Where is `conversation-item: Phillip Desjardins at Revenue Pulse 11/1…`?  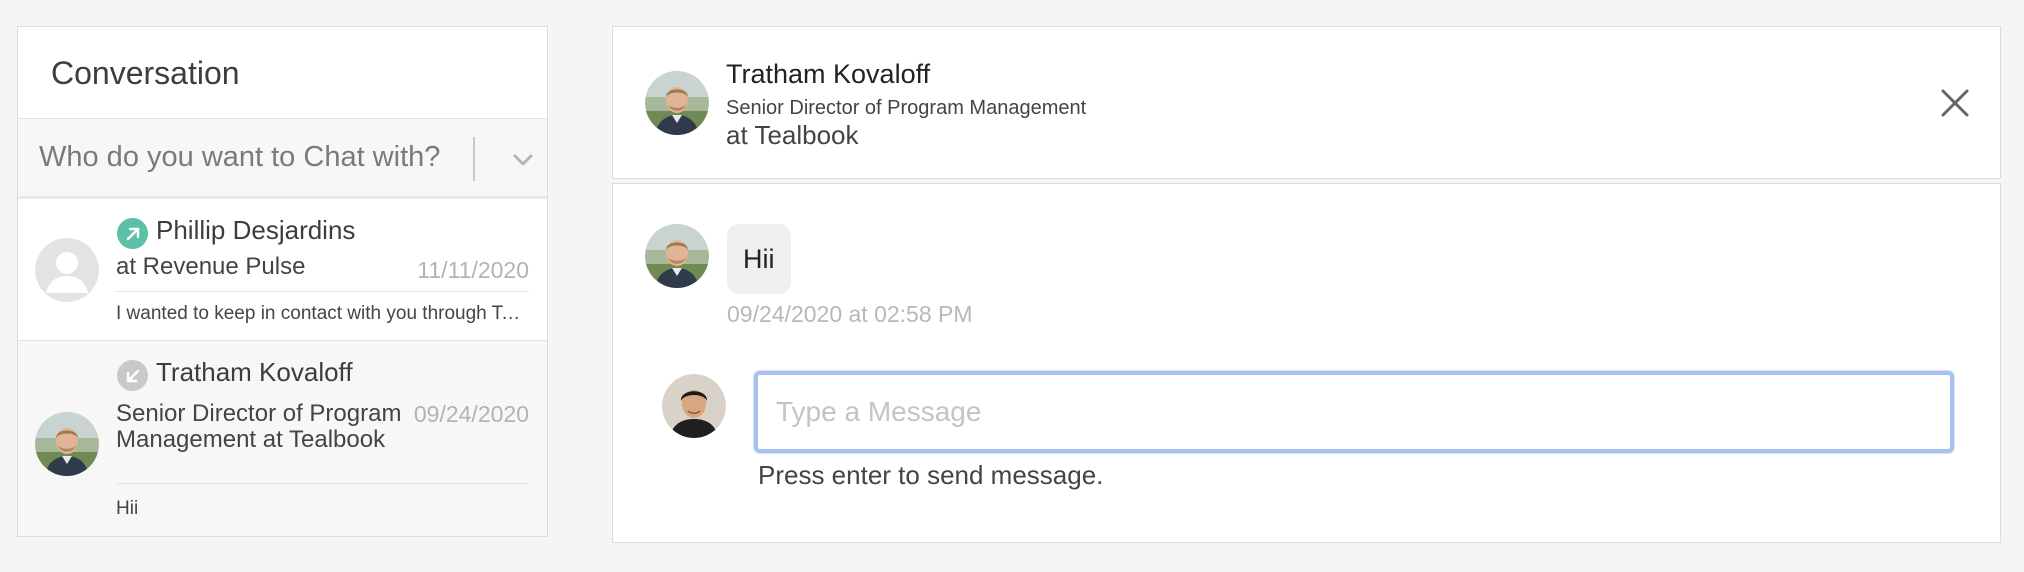 conversation-item: Phillip Desjardins at Revenue Pulse 11/1… is located at coordinates (282, 270).